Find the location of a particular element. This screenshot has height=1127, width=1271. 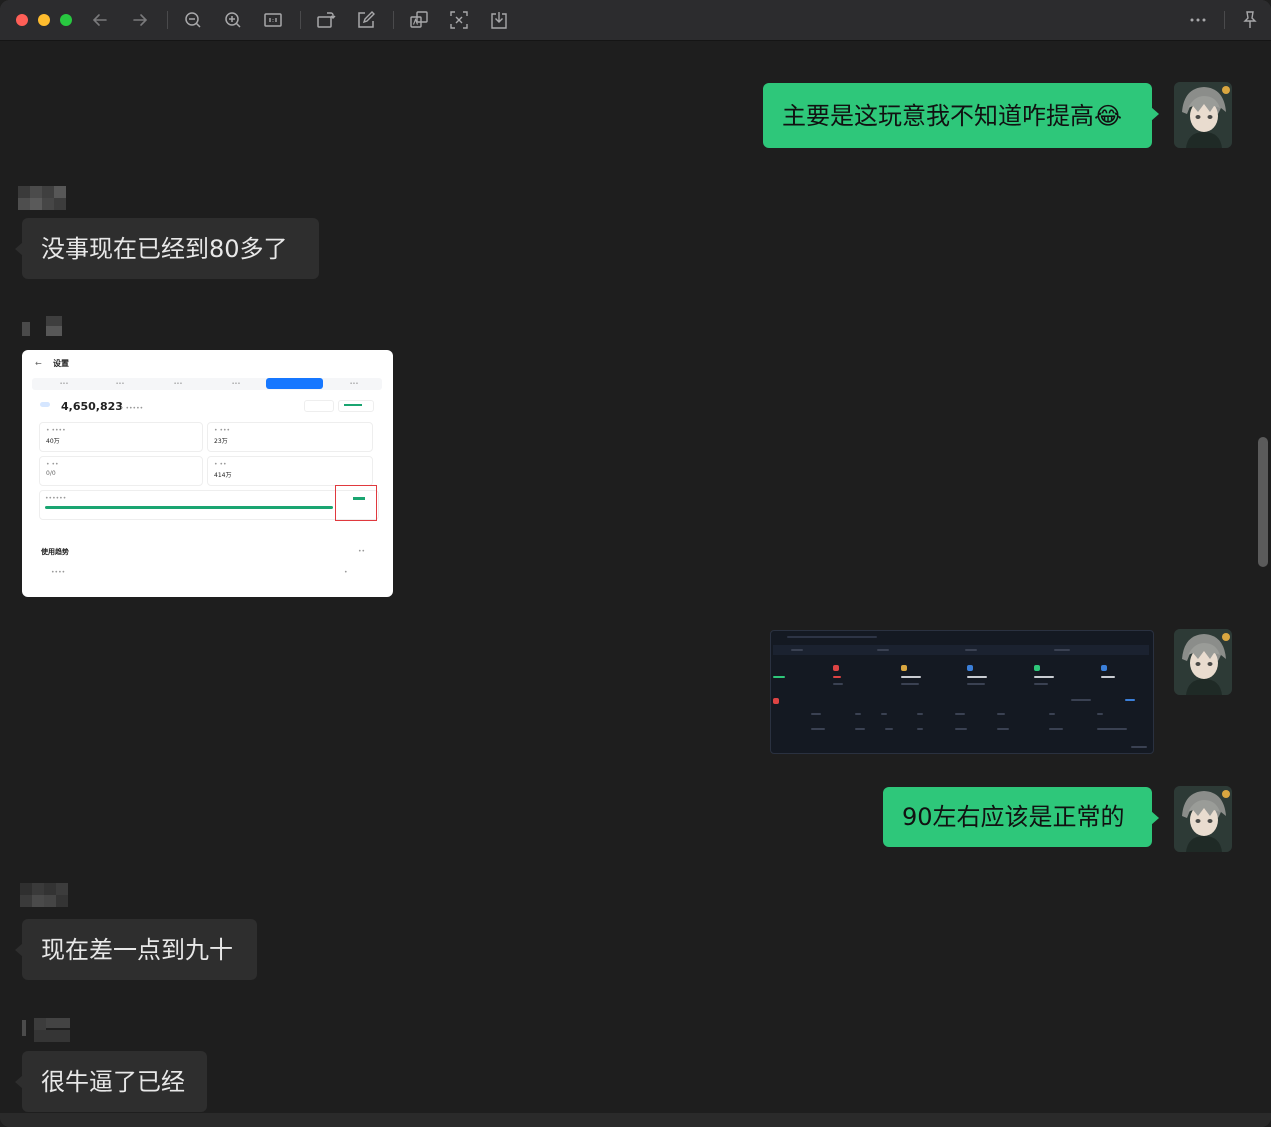

message-bubble-received: 很牛逼了已经 is located at coordinates (111, 1081).